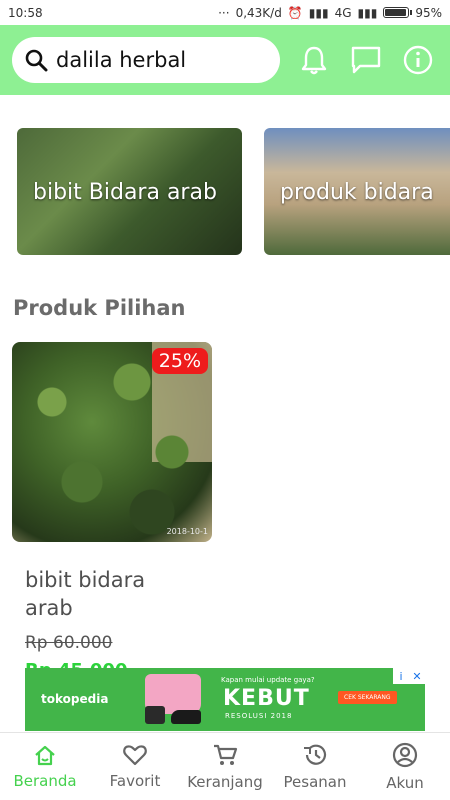 Image resolution: width=450 pixels, height=800 pixels. What do you see at coordinates (225, 781) in the screenshot?
I see `nav-label: Keranjang` at bounding box center [225, 781].